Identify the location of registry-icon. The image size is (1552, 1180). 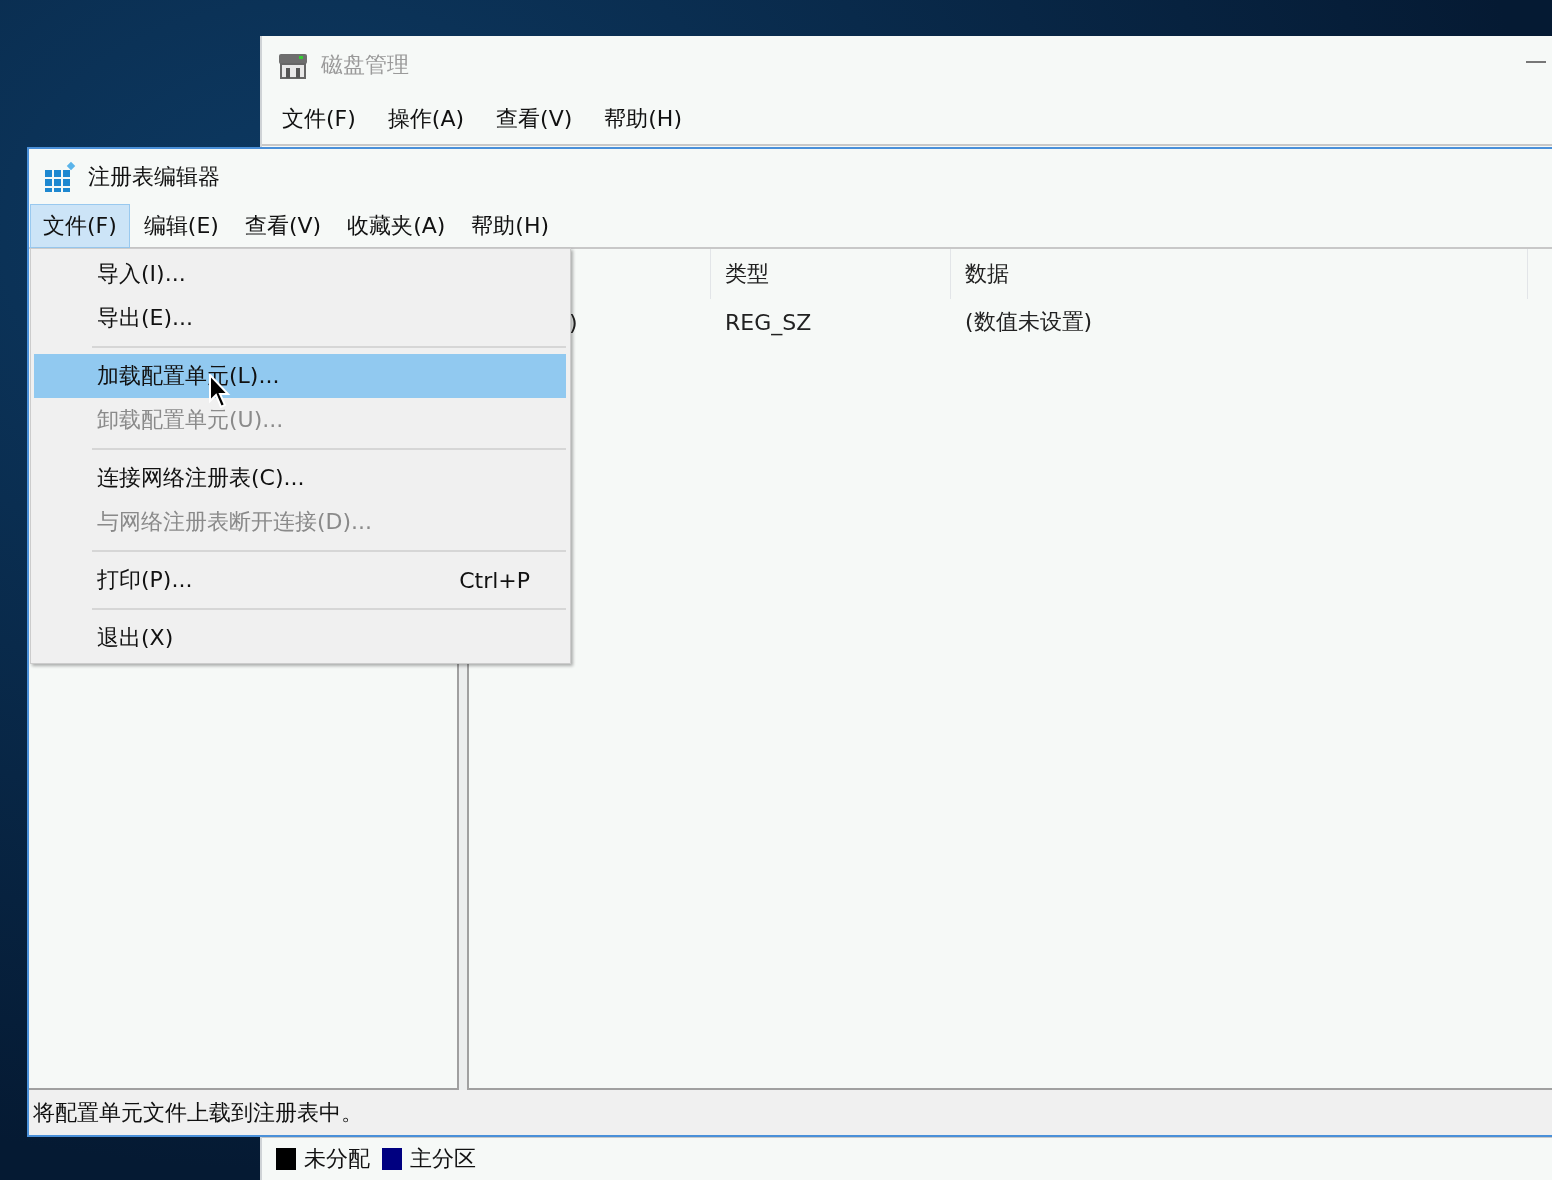
(60, 177).